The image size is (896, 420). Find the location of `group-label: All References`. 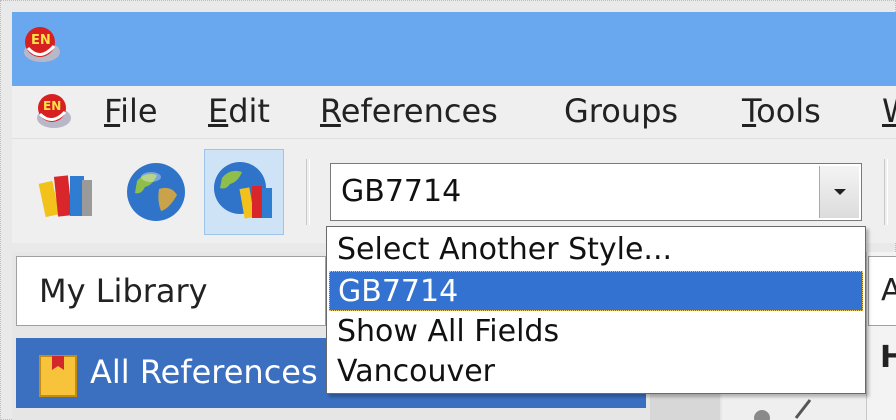

group-label: All References is located at coordinates (204, 372).